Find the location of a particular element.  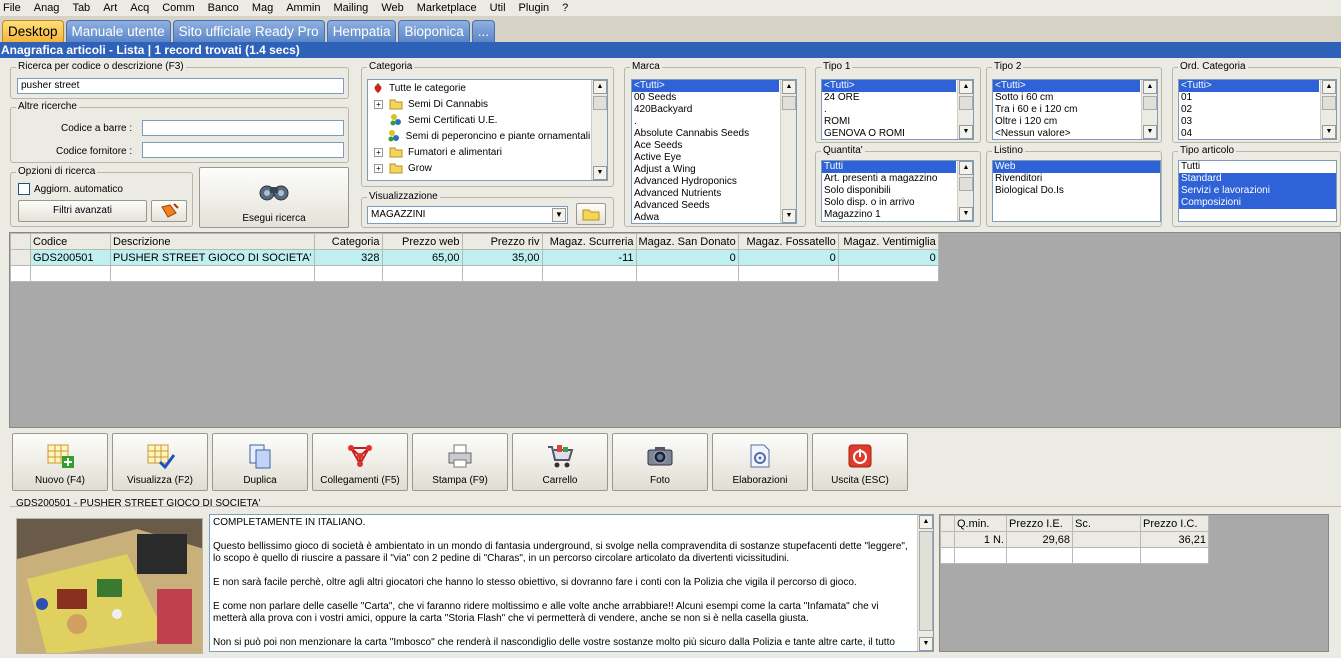

supplier-code-input is located at coordinates (243, 150).